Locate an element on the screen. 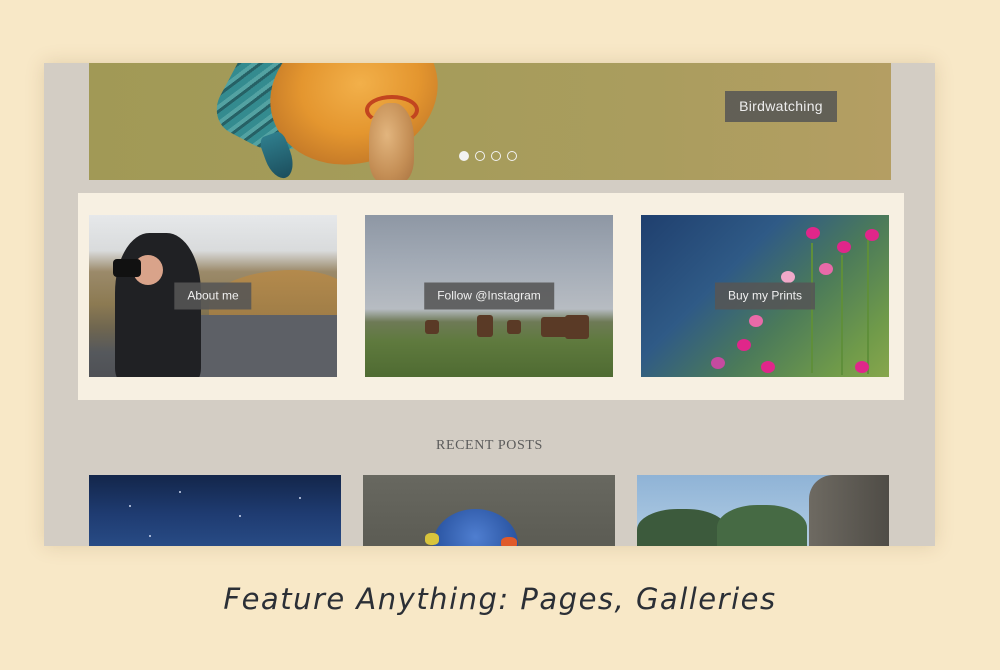 The width and height of the screenshot is (1000, 670). parrot-cheek is located at coordinates (432, 539).